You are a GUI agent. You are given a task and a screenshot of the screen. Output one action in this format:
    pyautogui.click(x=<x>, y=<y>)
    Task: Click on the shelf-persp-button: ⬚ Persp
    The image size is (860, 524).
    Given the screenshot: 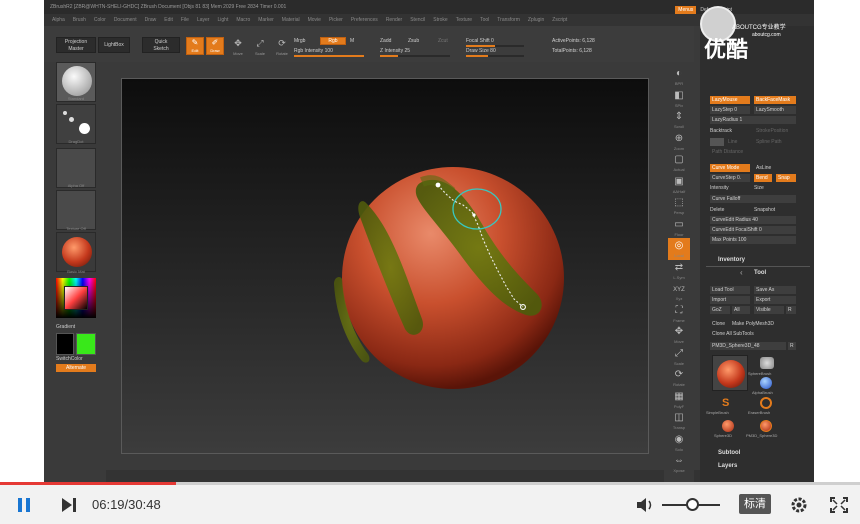 What is the action you would take?
    pyautogui.click(x=679, y=206)
    